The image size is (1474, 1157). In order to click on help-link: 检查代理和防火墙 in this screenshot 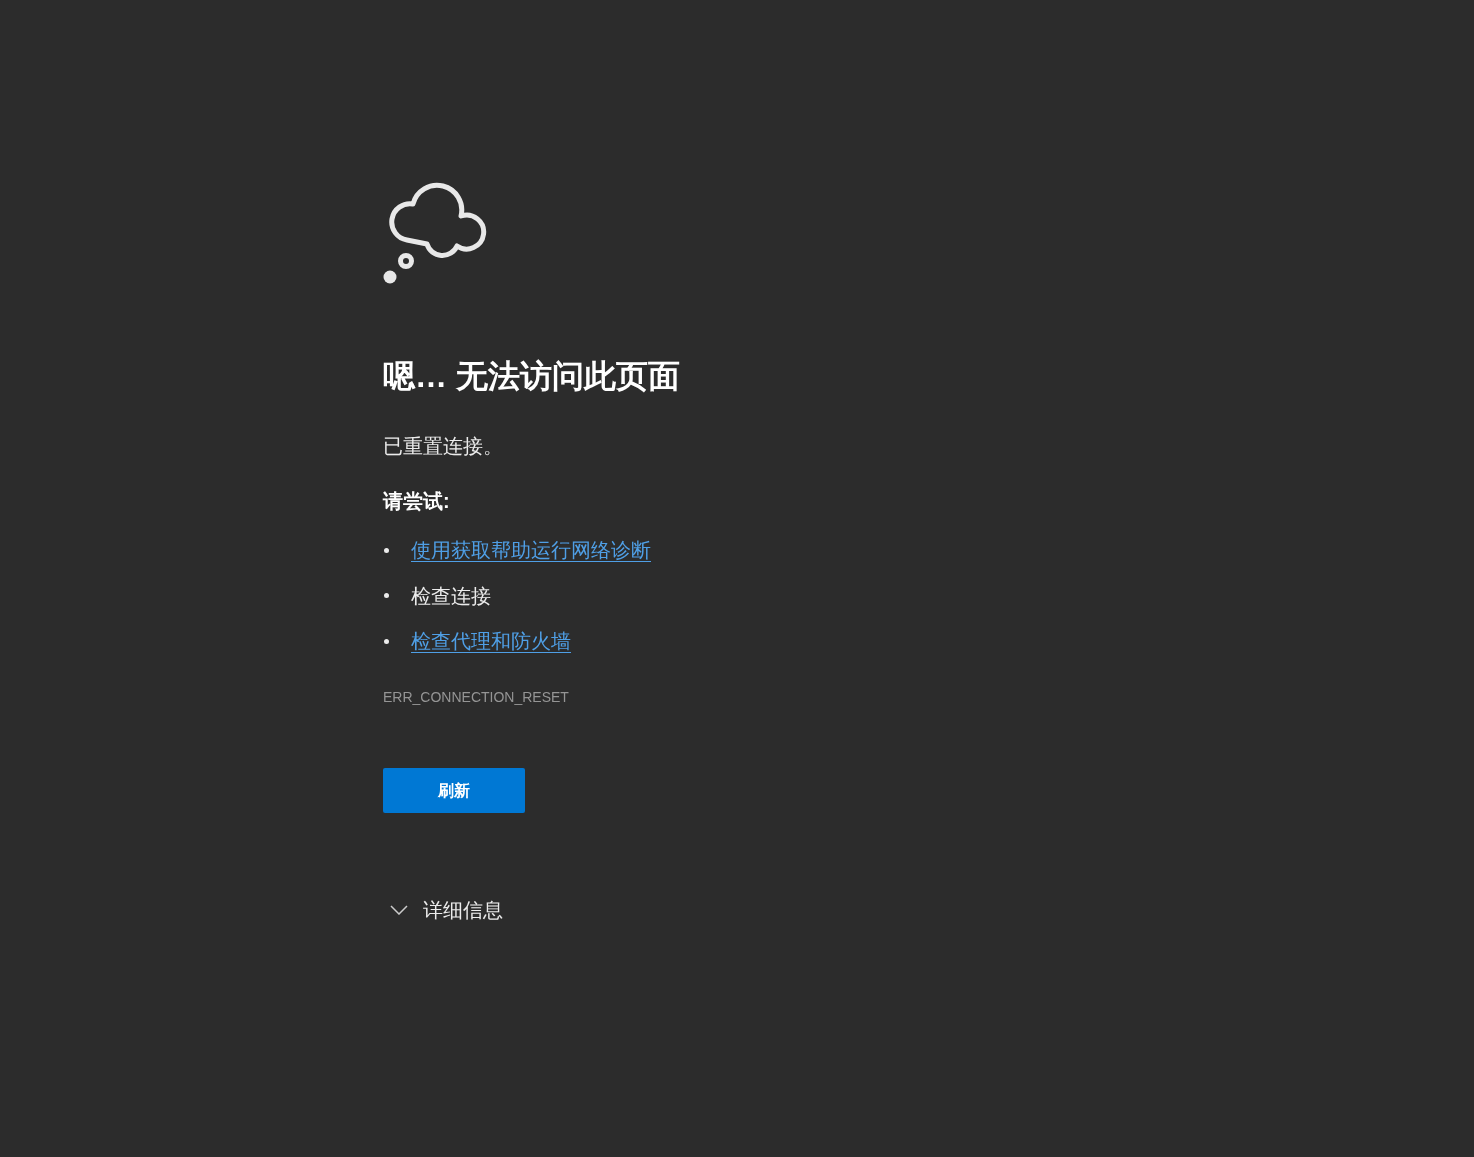, I will do `click(491, 641)`.